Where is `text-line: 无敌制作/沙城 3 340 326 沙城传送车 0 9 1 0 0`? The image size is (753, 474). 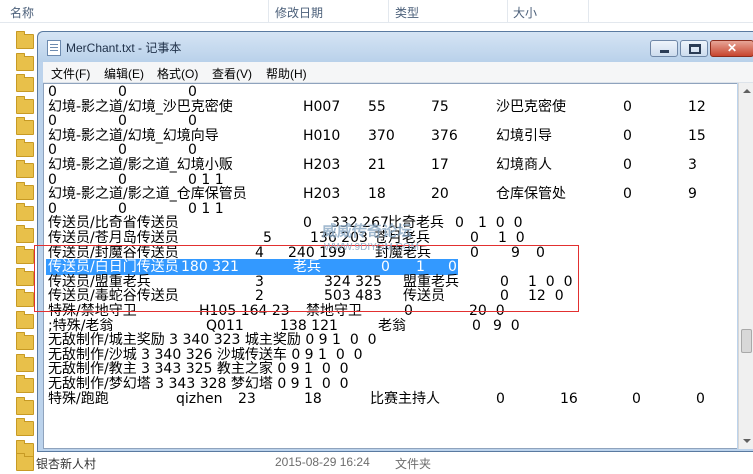 text-line: 无敌制作/沙城 3 340 326 沙城传送车 0 9 1 0 0 is located at coordinates (388, 355).